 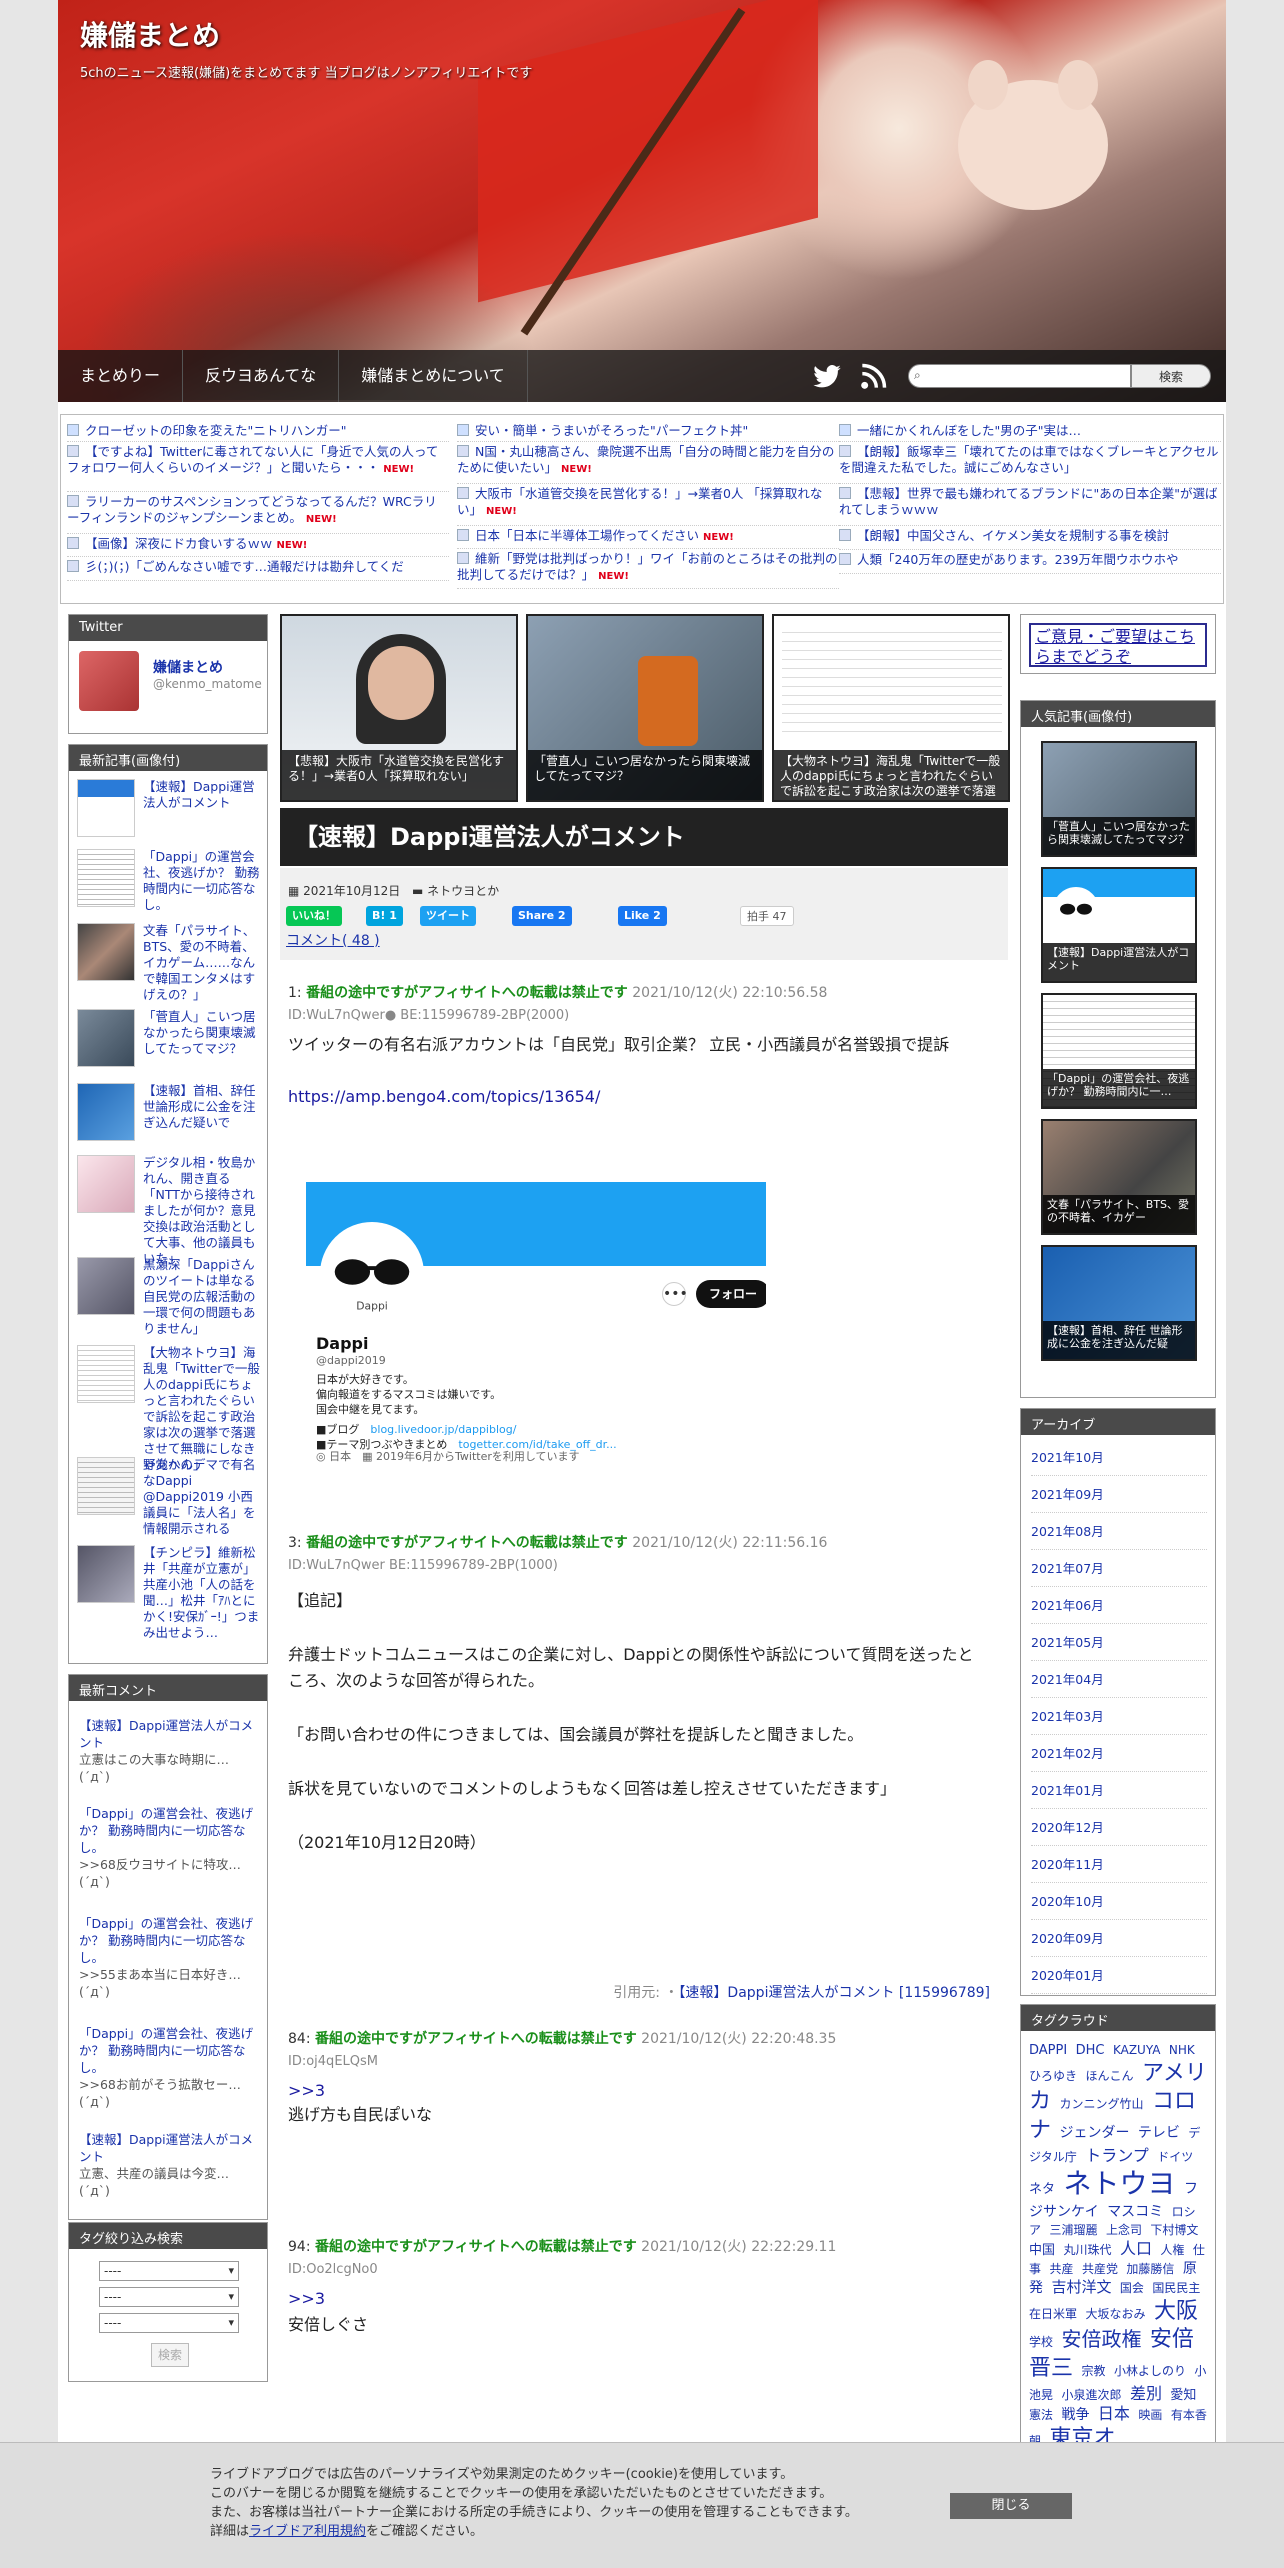 I want to click on archive-link: 2020年01月, so click(x=1119, y=1975).